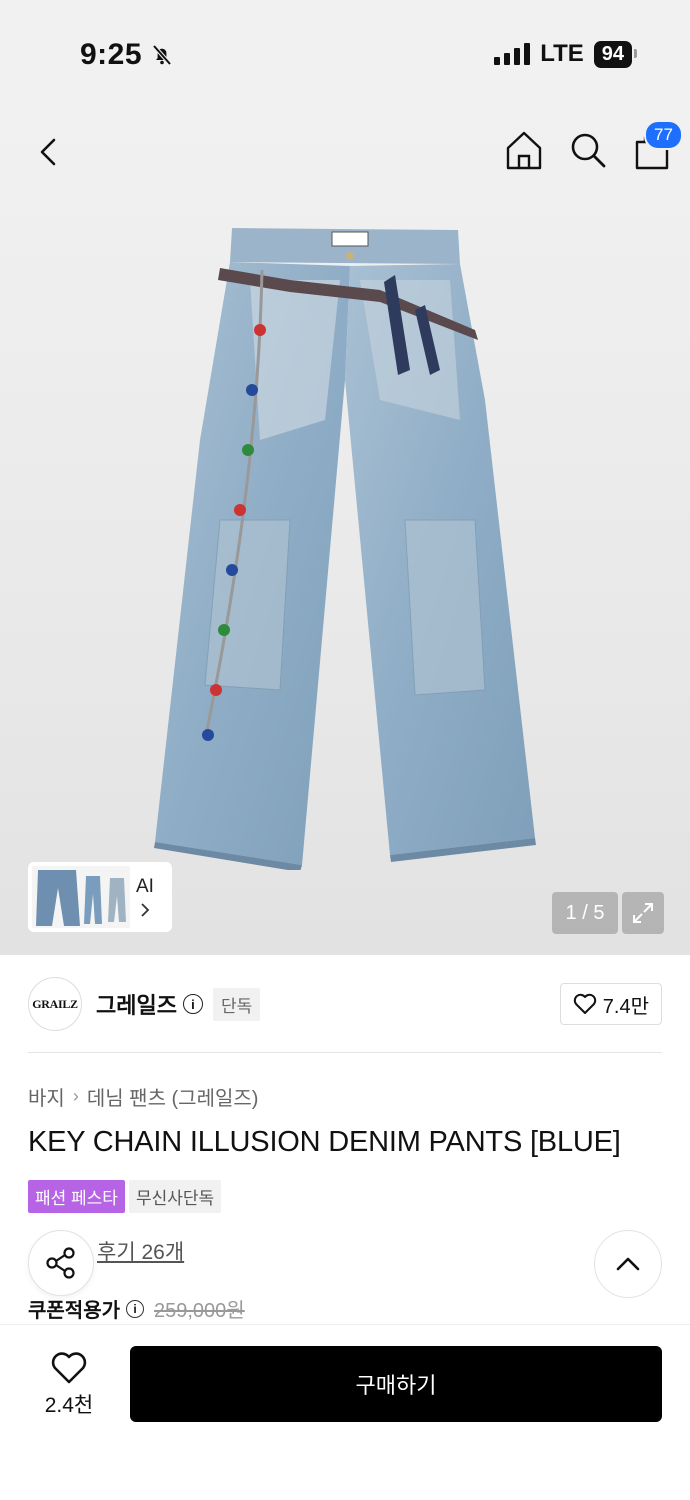  What do you see at coordinates (145, 886) in the screenshot?
I see `ai-label: AI` at bounding box center [145, 886].